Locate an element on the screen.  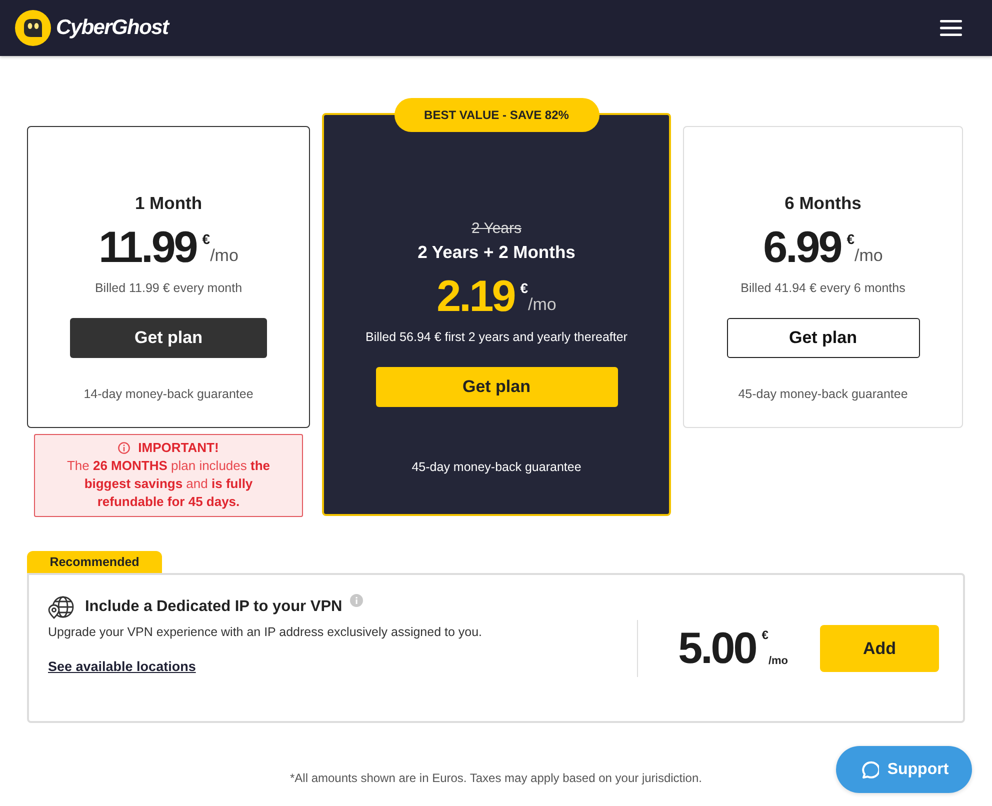
globe-pin-icon is located at coordinates (61, 607).